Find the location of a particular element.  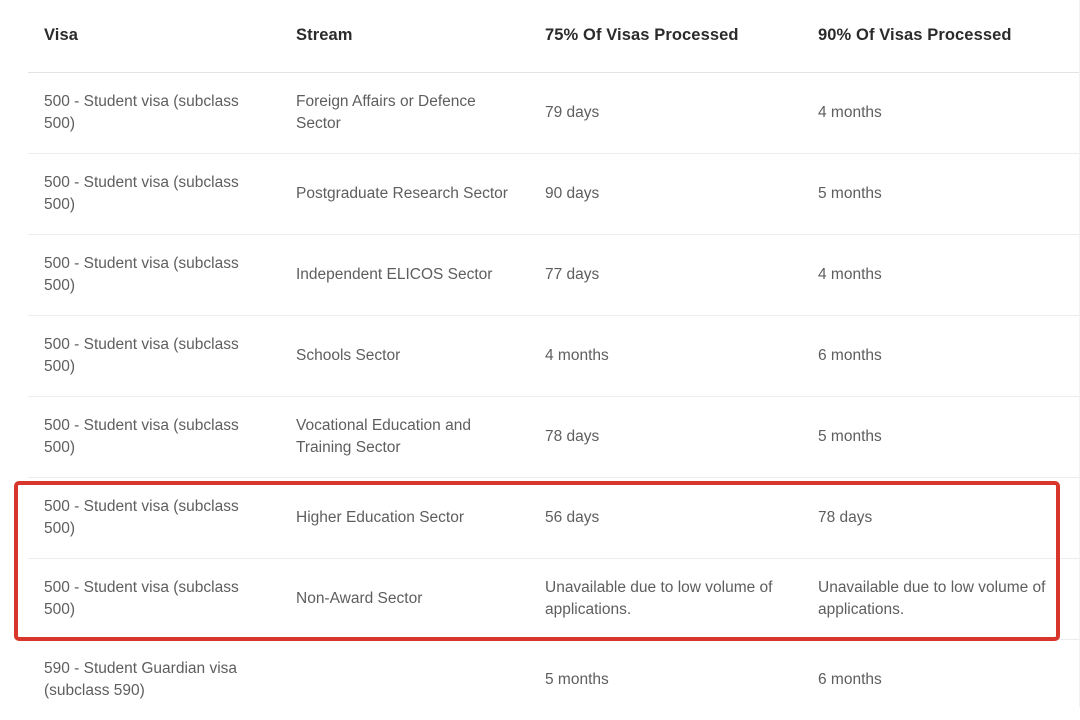

cell-stream: Postgraduate Research Sector is located at coordinates (412, 194).